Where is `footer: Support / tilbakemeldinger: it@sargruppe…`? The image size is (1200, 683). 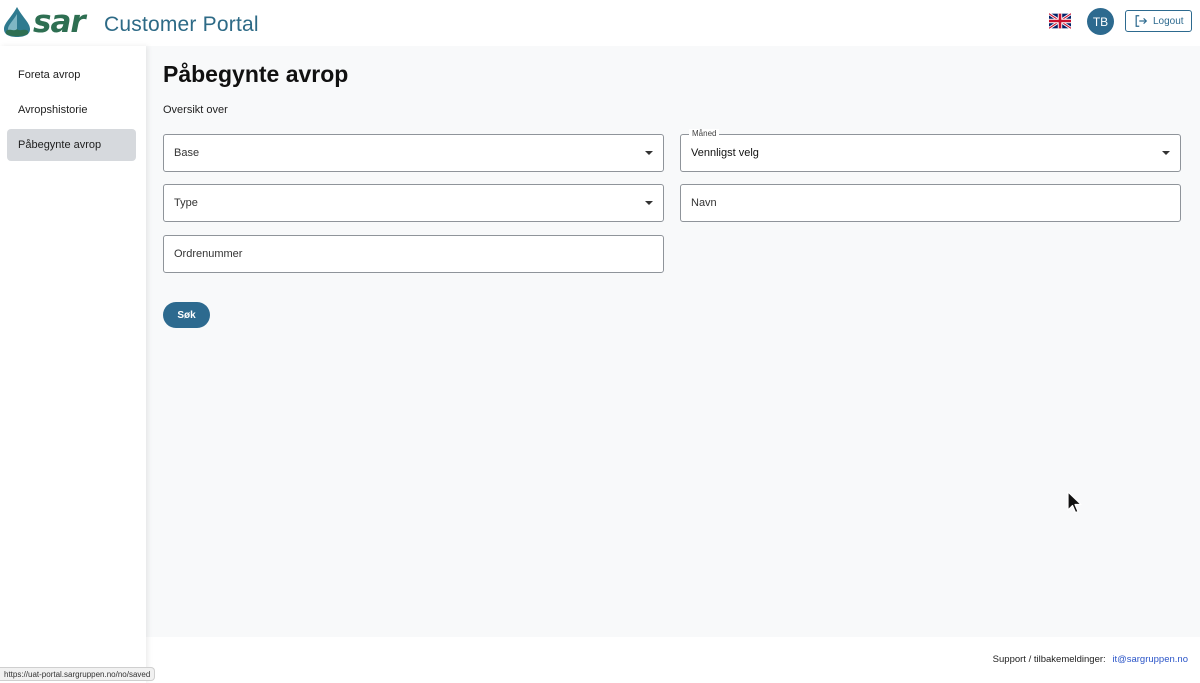
footer: Support / tilbakemeldinger: it@sargruppe… is located at coordinates (673, 660).